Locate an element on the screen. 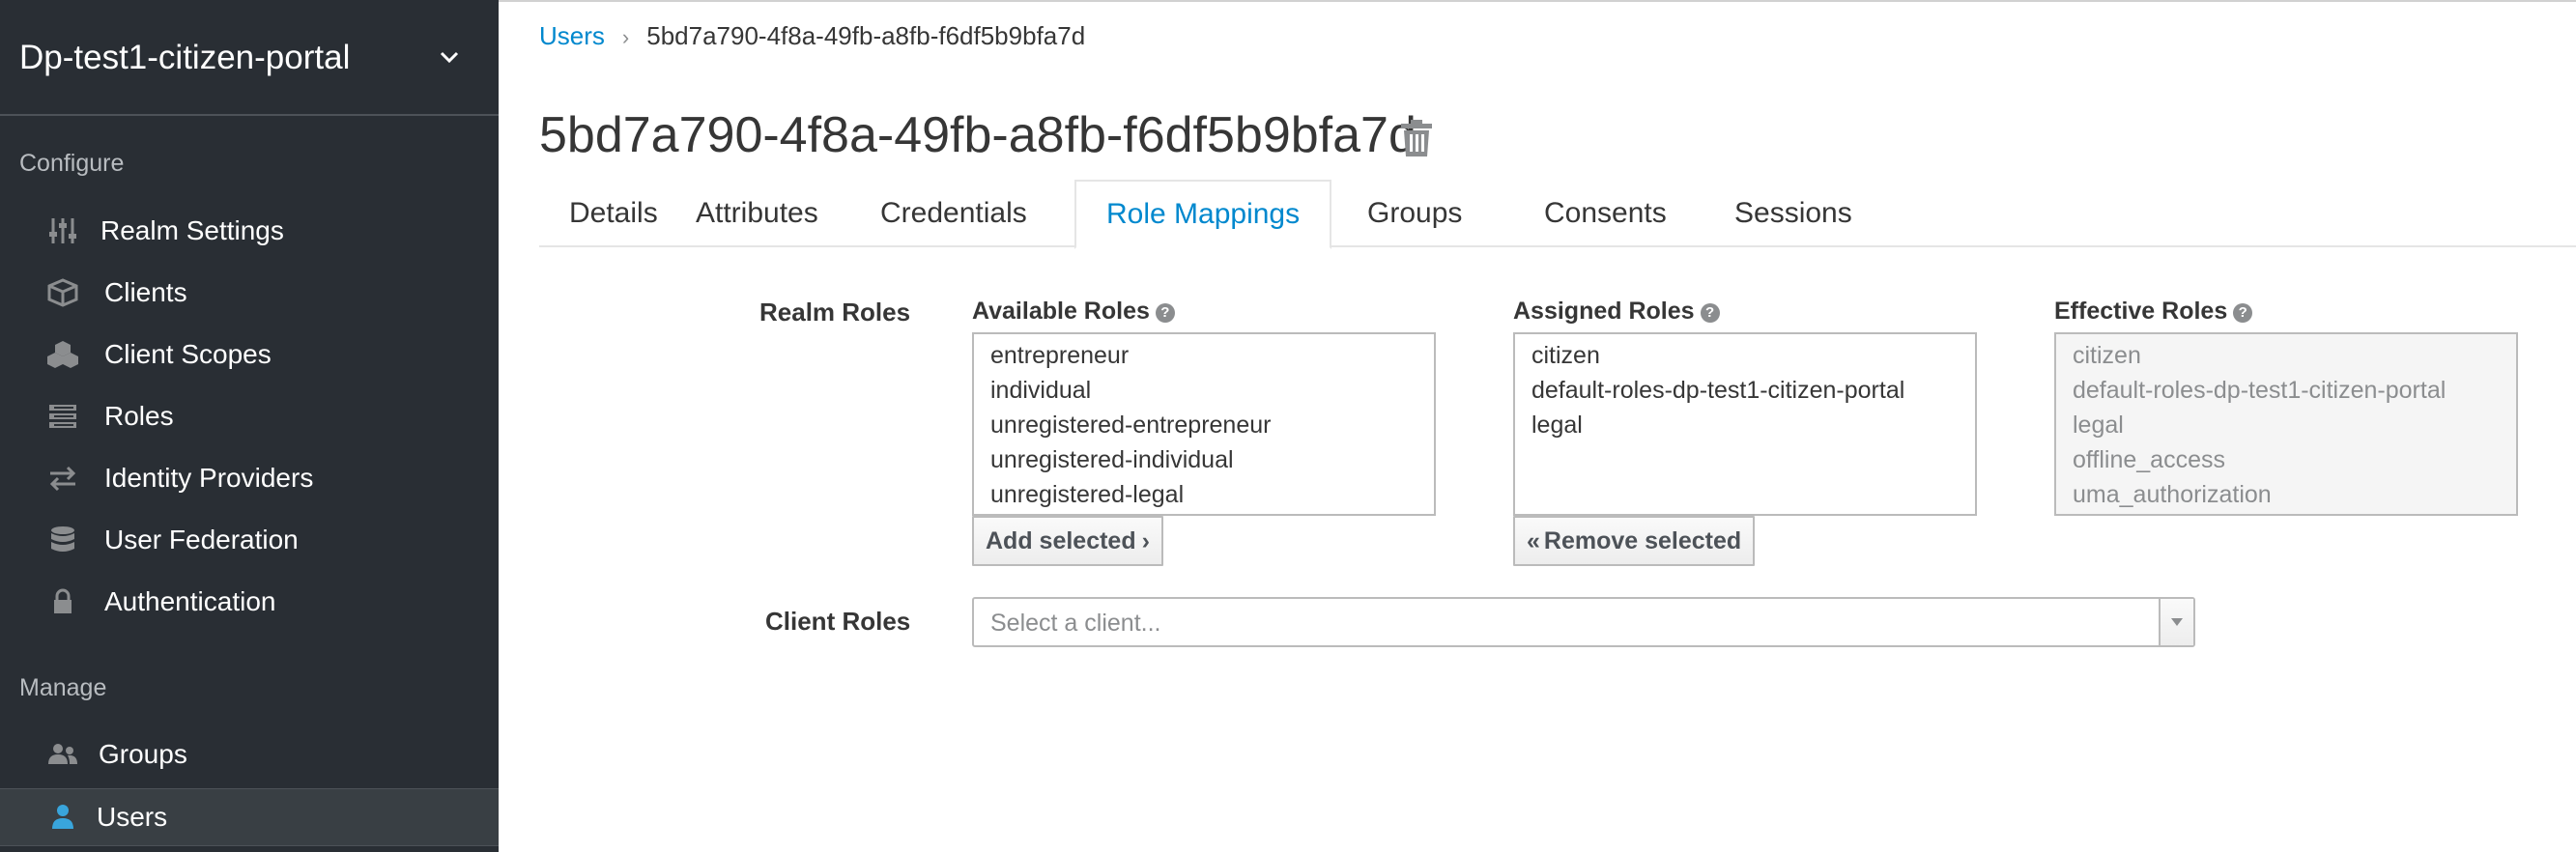  client-roles-label: Client Roles is located at coordinates (838, 621).